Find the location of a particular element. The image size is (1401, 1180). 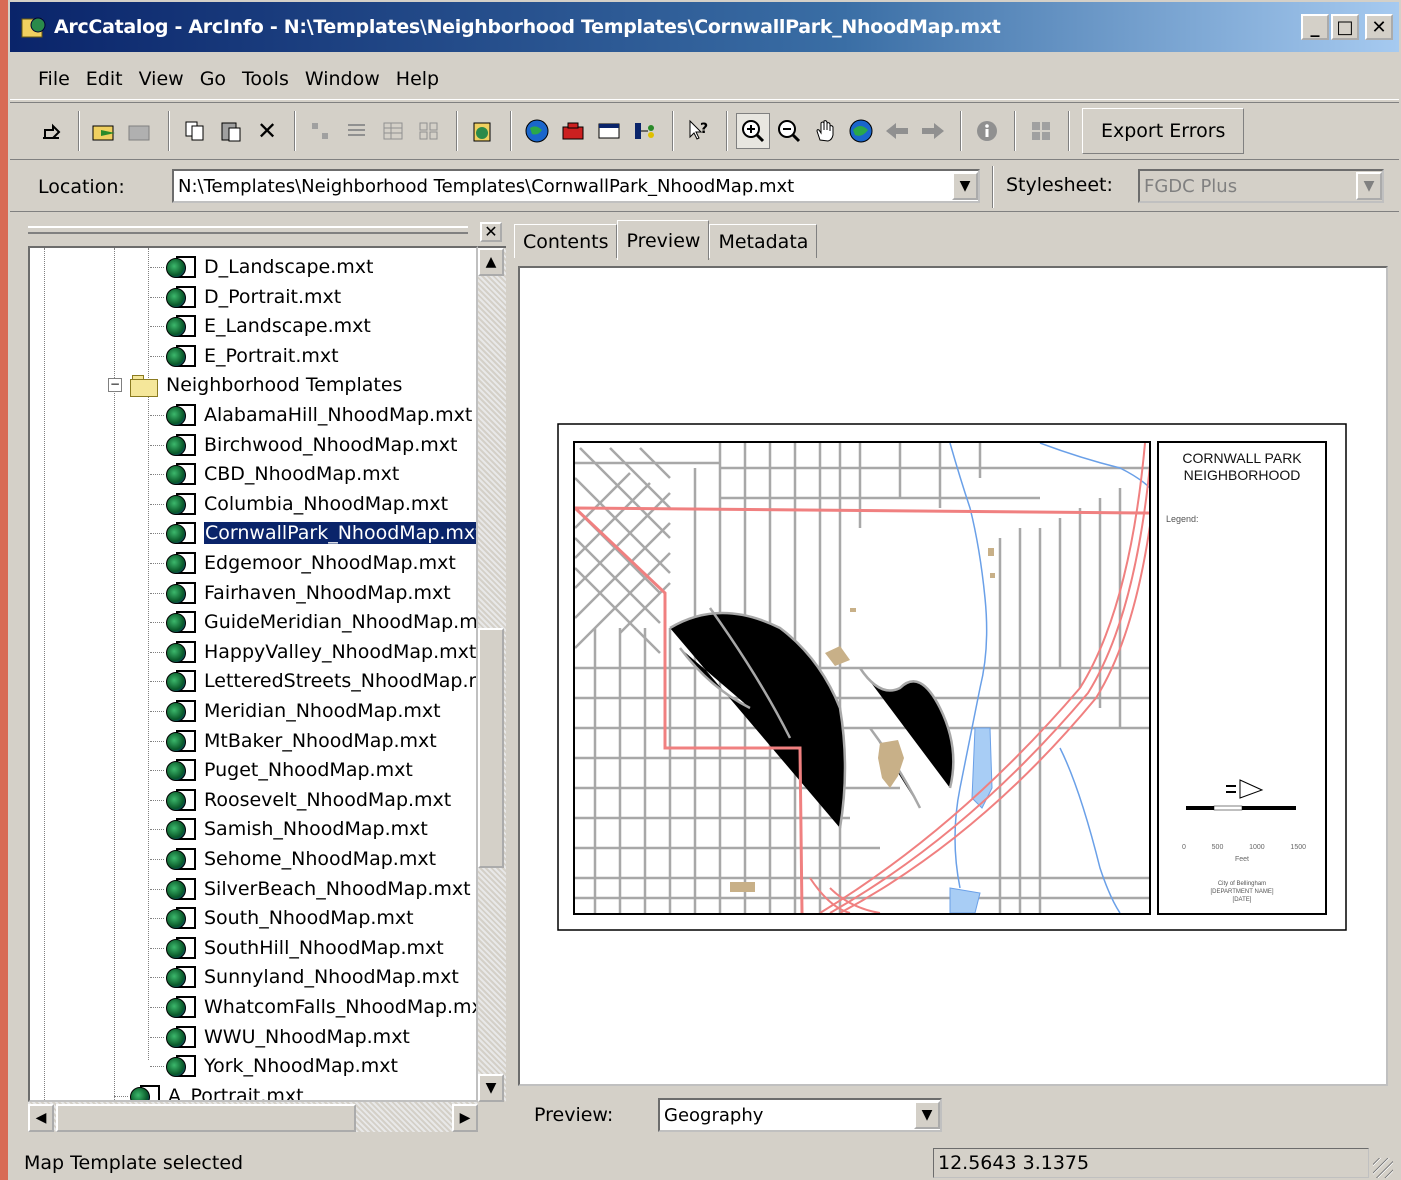

tree-item: GuideMeridian_NhoodMap.mxt is located at coordinates (313, 622).